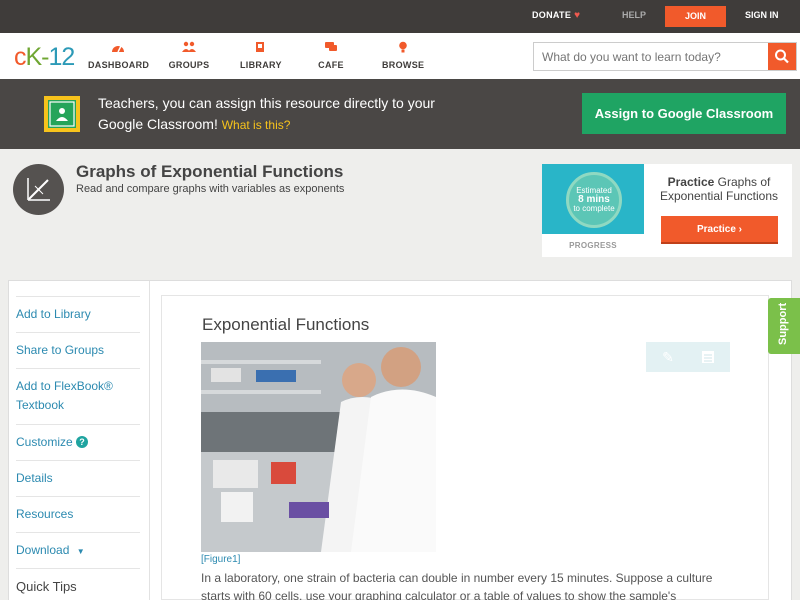 Image resolution: width=800 pixels, height=600 pixels. What do you see at coordinates (318, 447) in the screenshot?
I see `lab-photo` at bounding box center [318, 447].